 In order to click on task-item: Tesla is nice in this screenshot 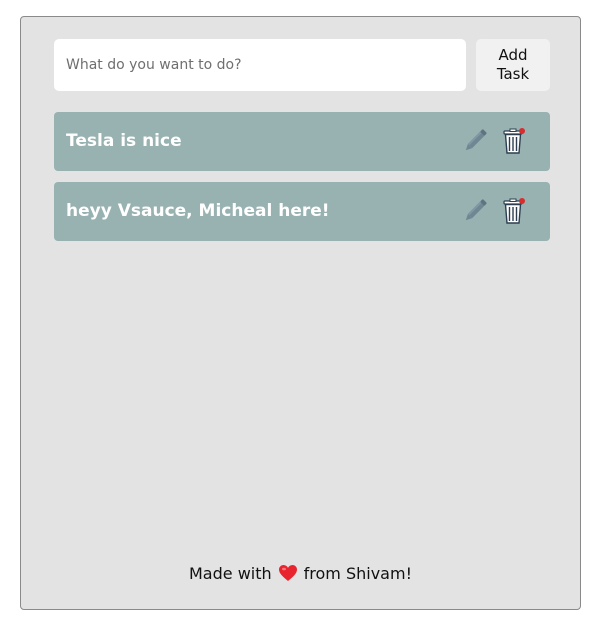, I will do `click(302, 141)`.